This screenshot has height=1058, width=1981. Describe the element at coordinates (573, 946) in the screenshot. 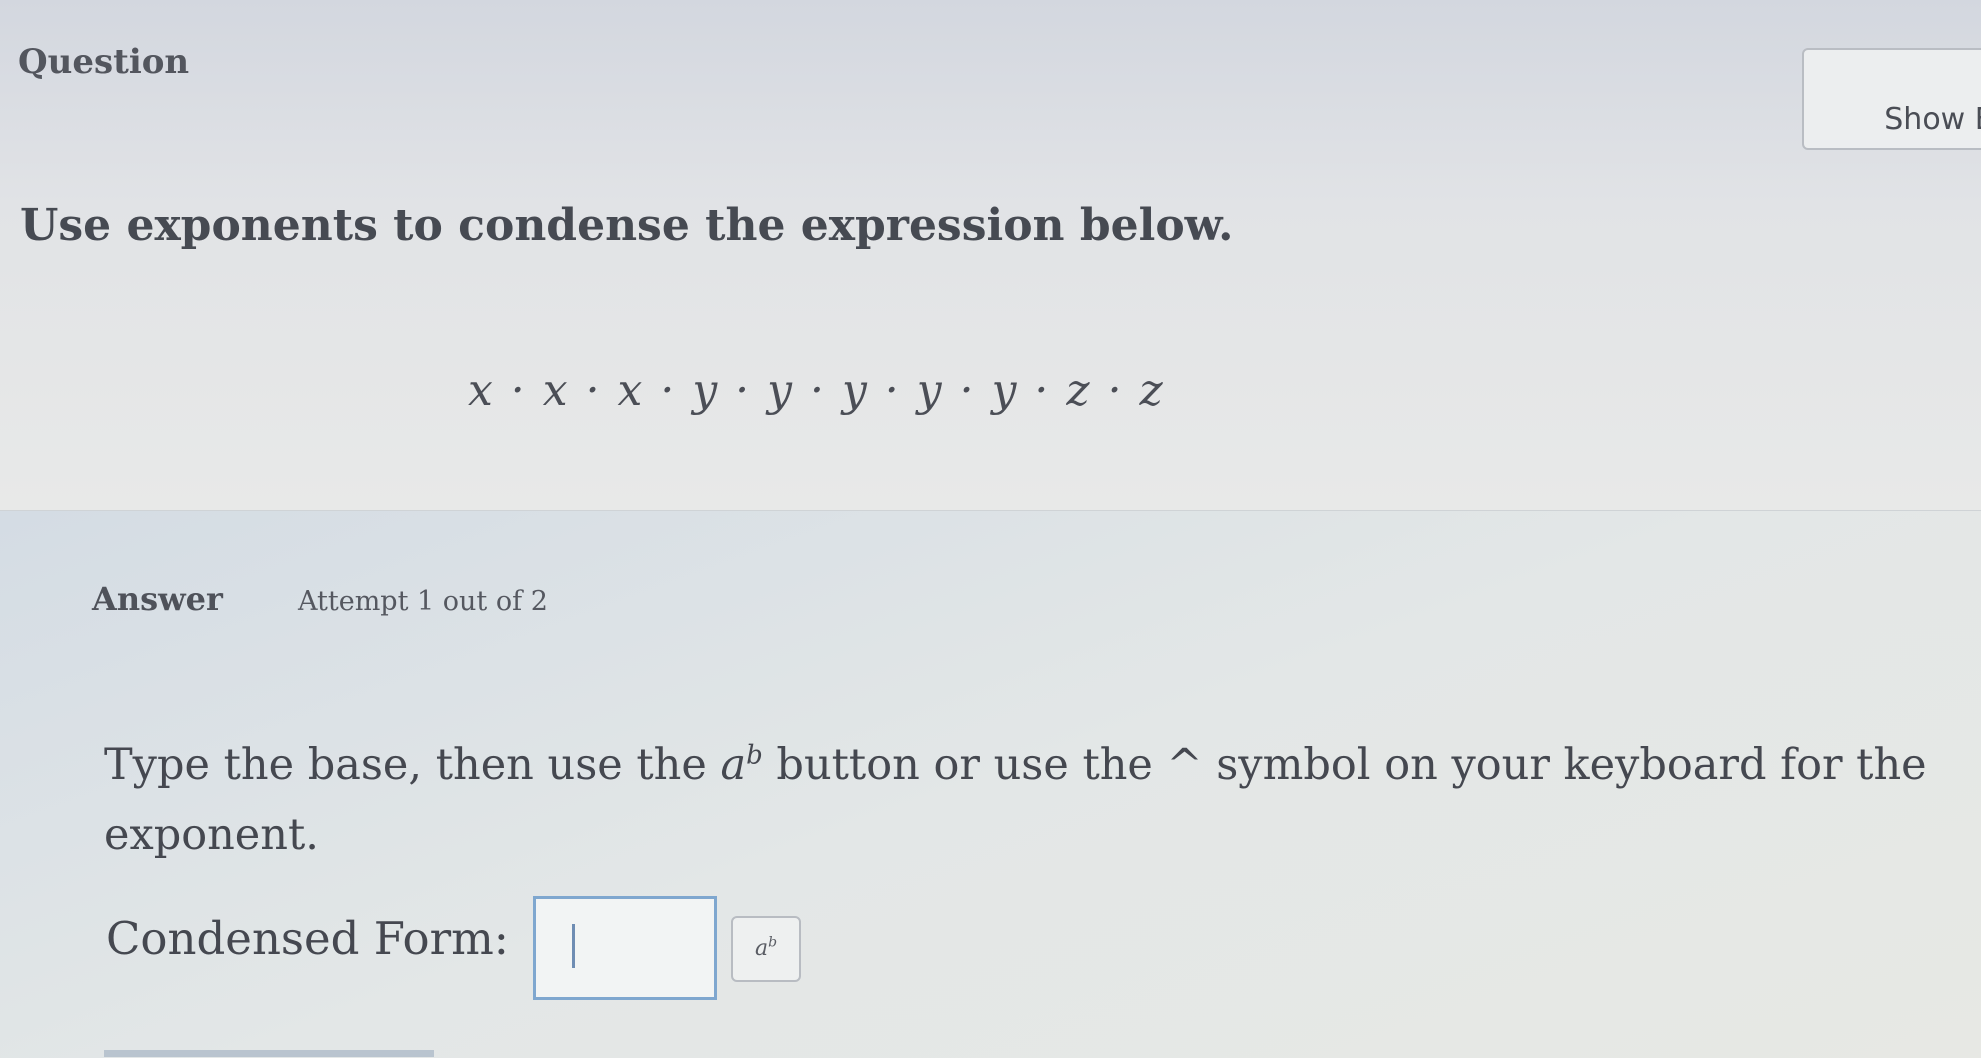

I see `text-cursor` at that location.